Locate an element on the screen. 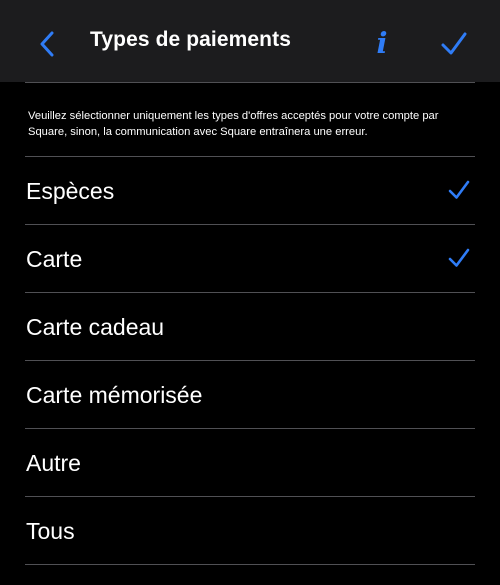  payment-type-label: Autre is located at coordinates (53, 463).